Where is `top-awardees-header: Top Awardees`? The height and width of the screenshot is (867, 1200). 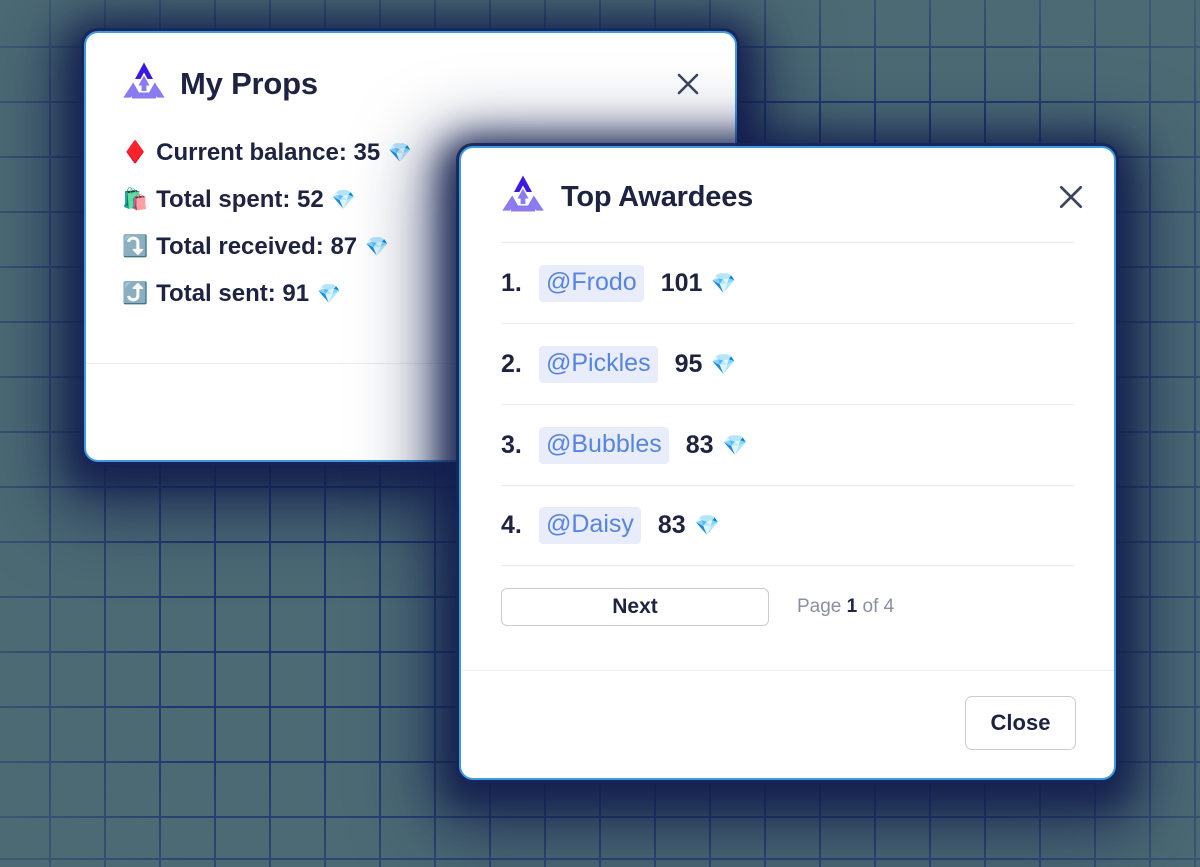
top-awardees-header: Top Awardees is located at coordinates (787, 184).